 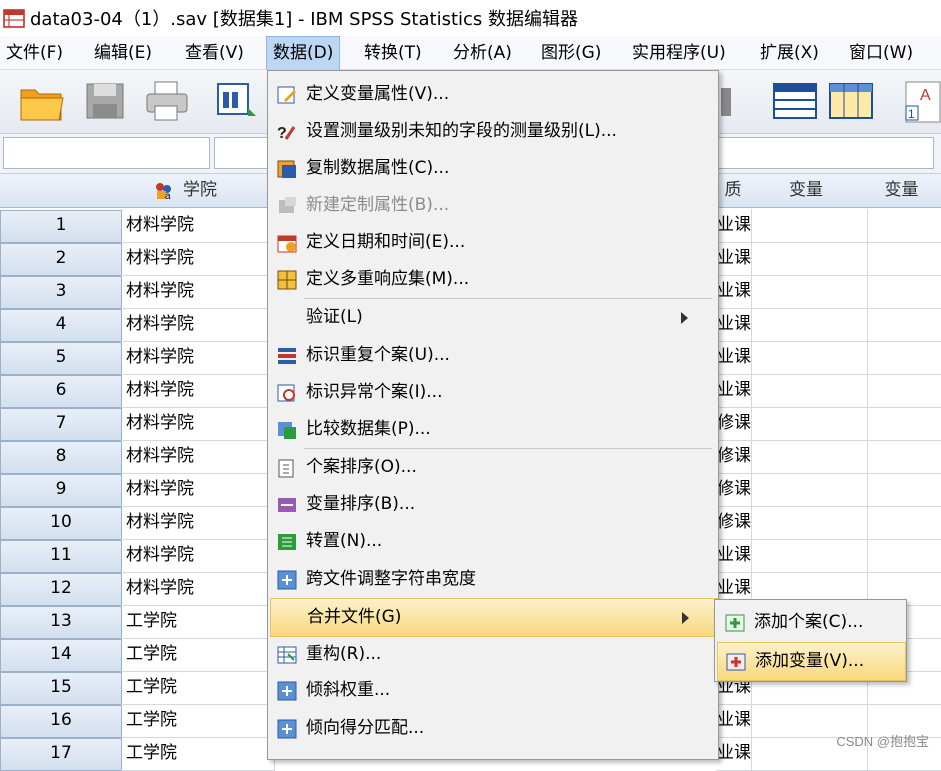 I want to click on print-icon, so click(x=167, y=101).